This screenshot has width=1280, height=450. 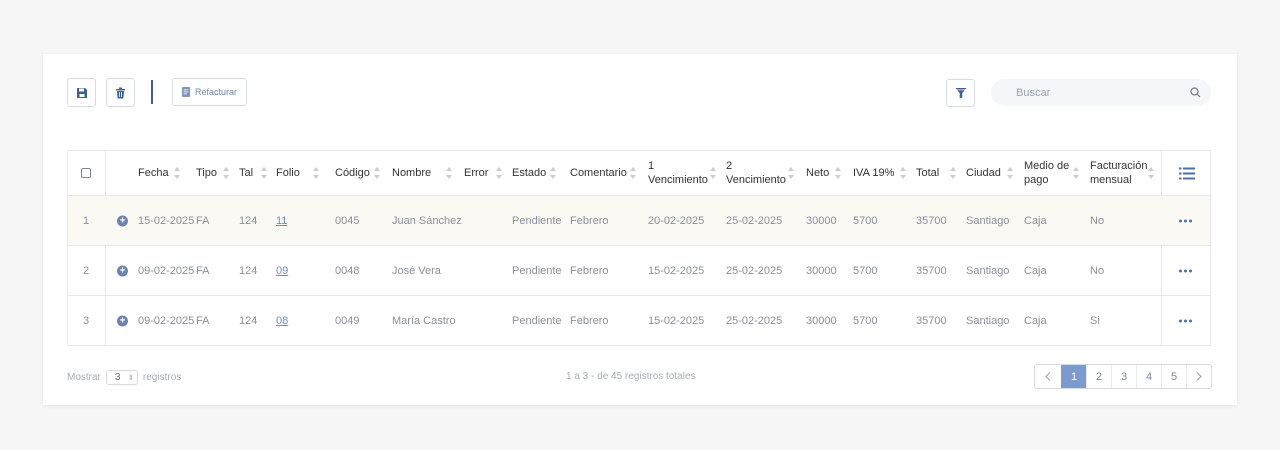 What do you see at coordinates (1148, 376) in the screenshot?
I see `page-button-4: 4` at bounding box center [1148, 376].